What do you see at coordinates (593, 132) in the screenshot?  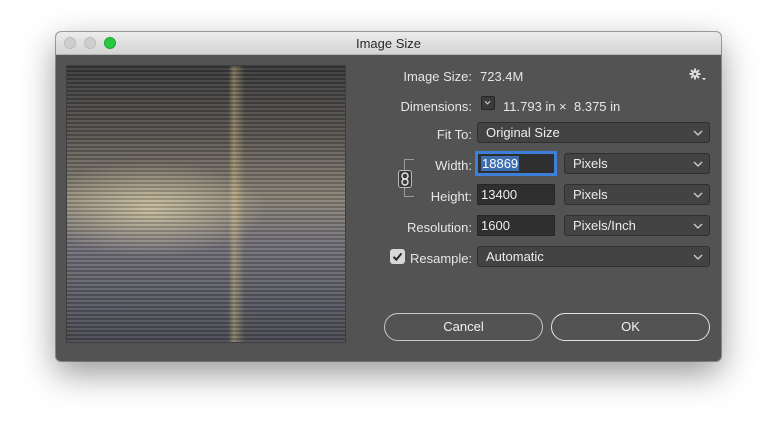 I see `fit-to-select: Original Size` at bounding box center [593, 132].